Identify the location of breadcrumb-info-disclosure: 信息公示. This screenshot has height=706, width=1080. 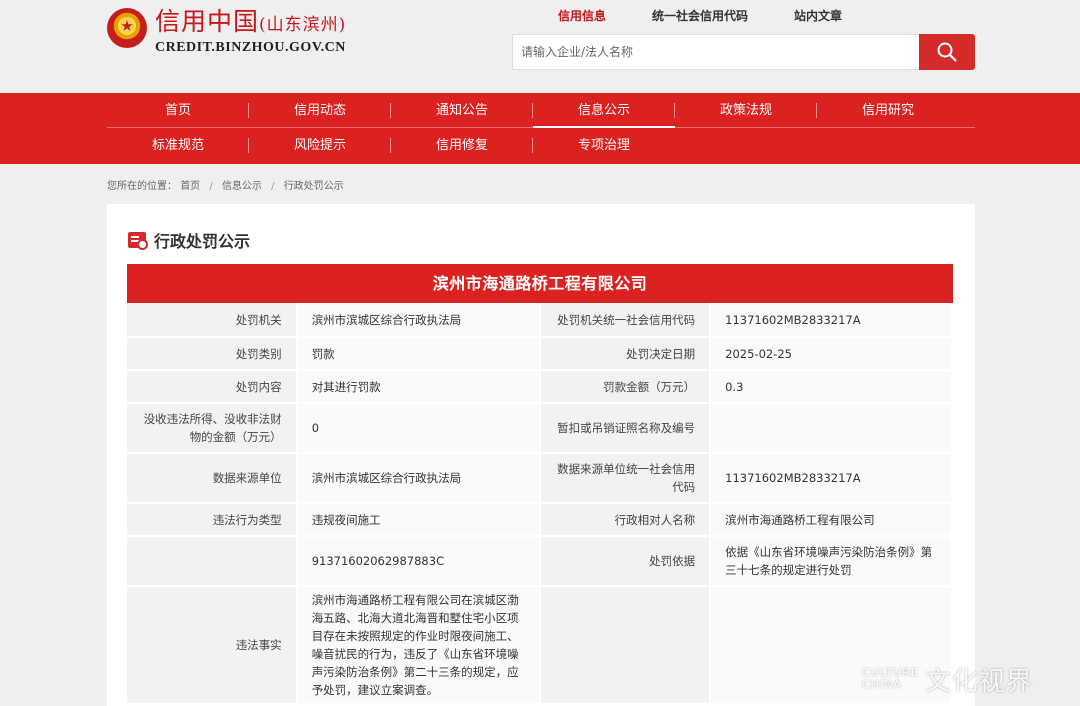
(242, 186).